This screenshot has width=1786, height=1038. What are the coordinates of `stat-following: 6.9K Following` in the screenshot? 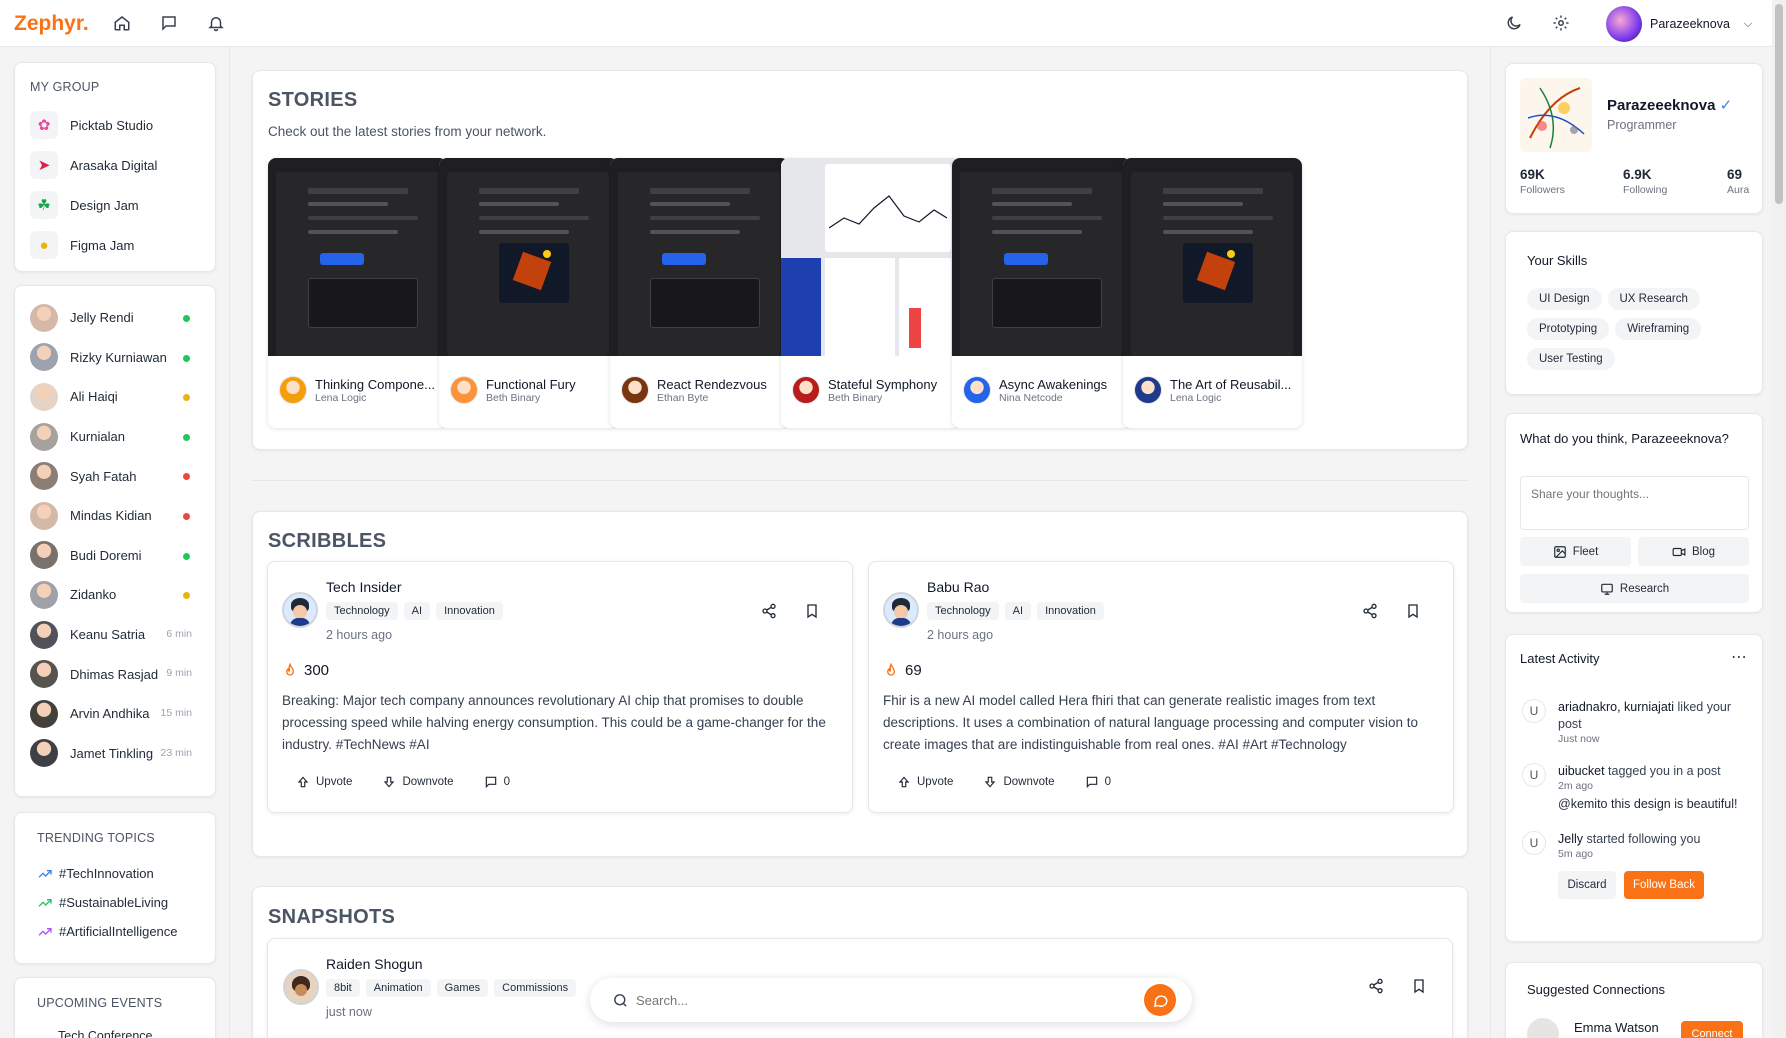 It's located at (1645, 181).